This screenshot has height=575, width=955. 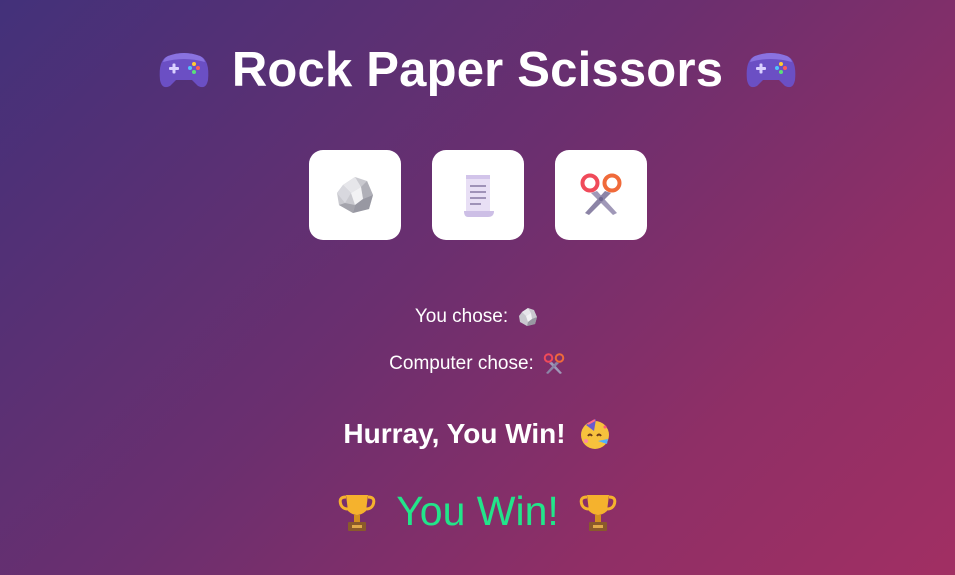 What do you see at coordinates (461, 363) in the screenshot?
I see `computer-chose-label: Computer chose:` at bounding box center [461, 363].